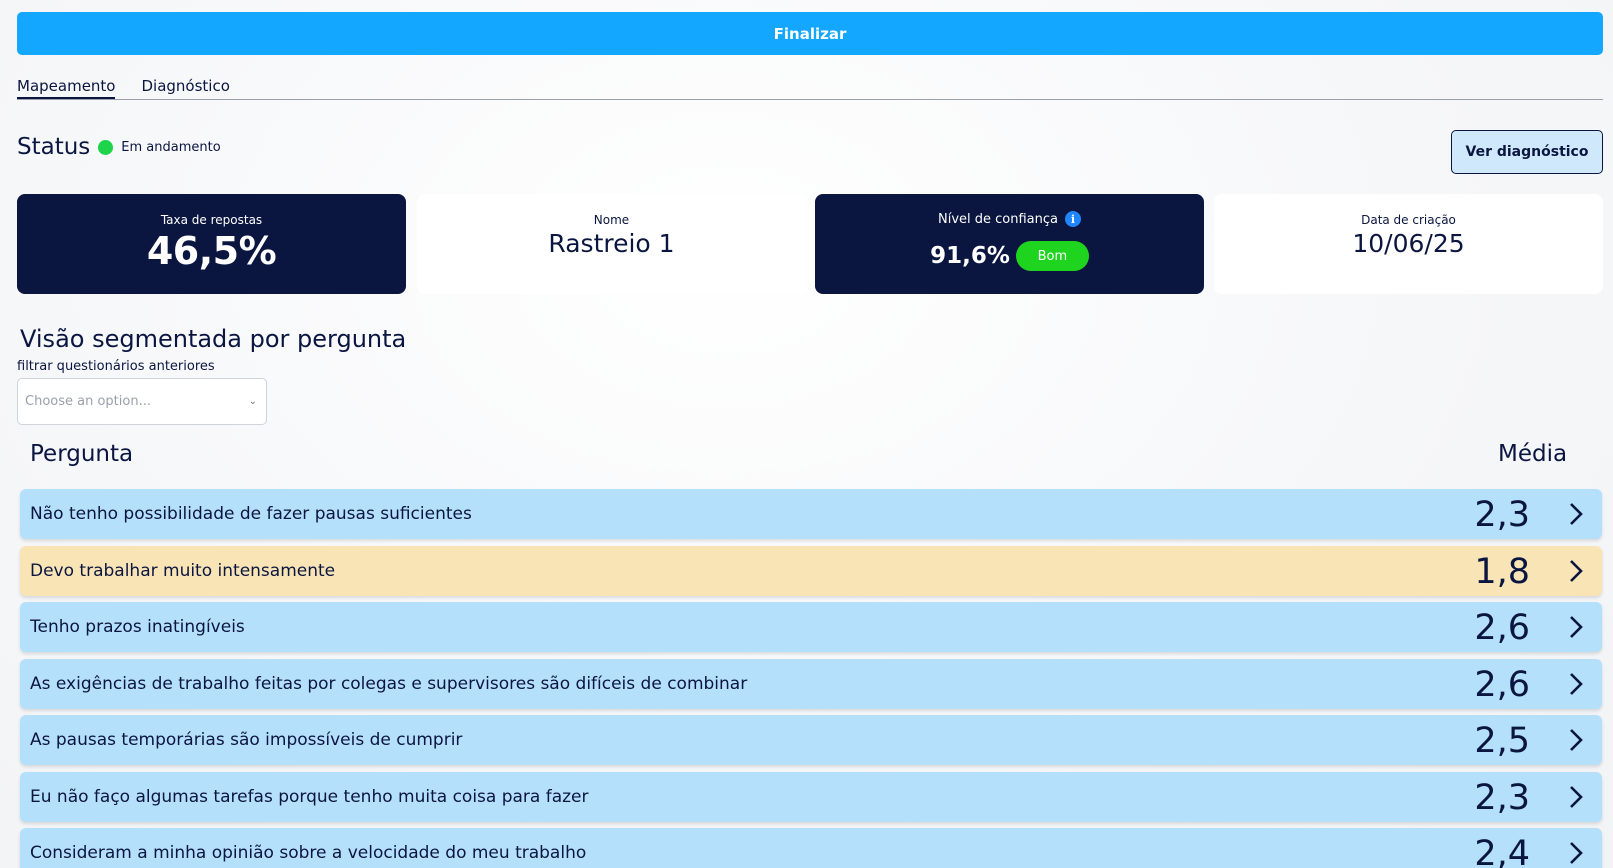  I want to click on created-date-value: 10/06/25, so click(1408, 243).